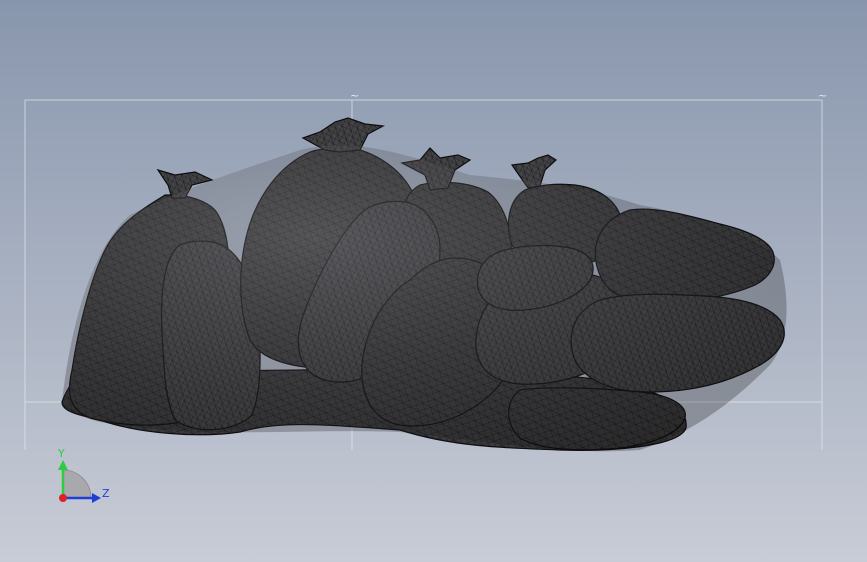 The width and height of the screenshot is (867, 562). I want to click on axis-label-y: Y, so click(61, 453).